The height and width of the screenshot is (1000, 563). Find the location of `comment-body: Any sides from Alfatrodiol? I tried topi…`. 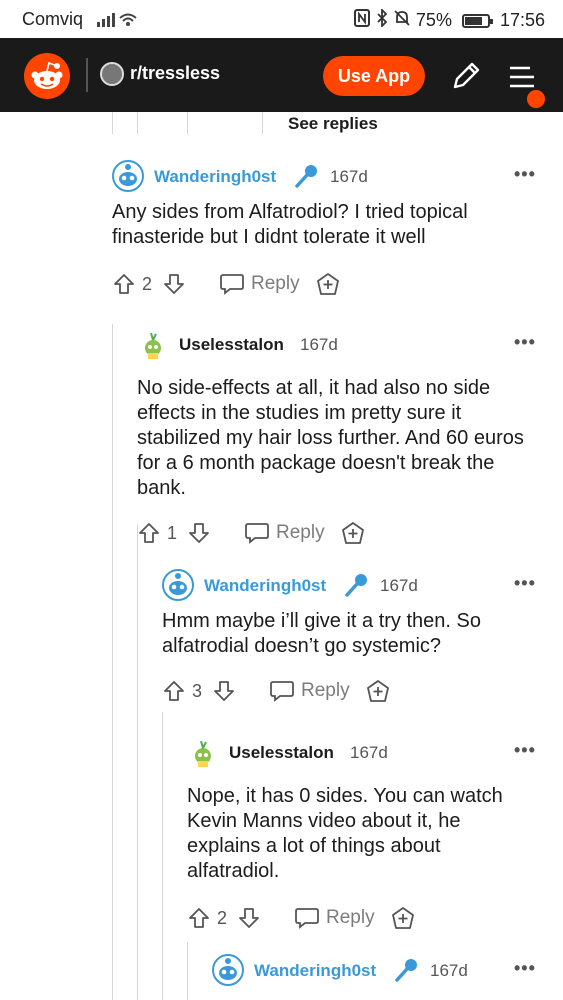

comment-body: Any sides from Alfatrodiol? I tried topi… is located at coordinates (290, 224).